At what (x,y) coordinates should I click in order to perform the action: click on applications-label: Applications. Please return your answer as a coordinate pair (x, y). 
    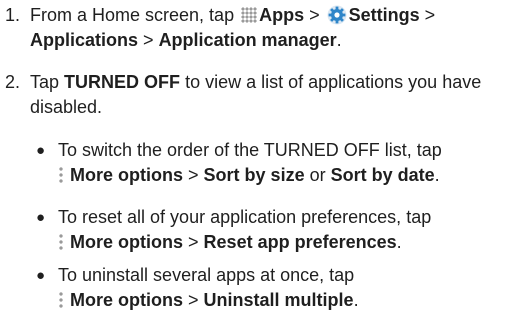
    Looking at the image, I should click on (84, 40).